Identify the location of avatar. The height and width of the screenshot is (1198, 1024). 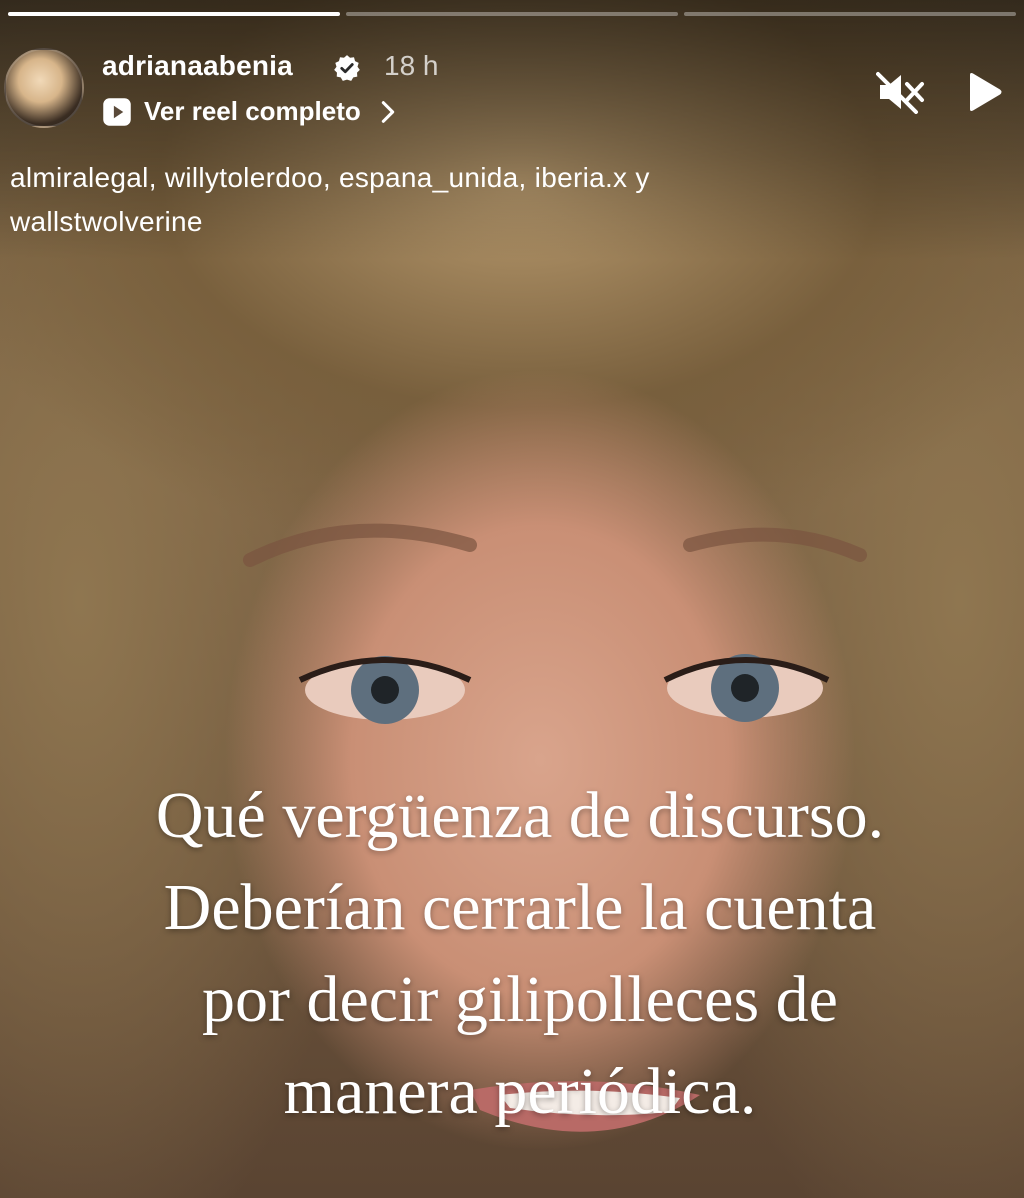
(44, 88).